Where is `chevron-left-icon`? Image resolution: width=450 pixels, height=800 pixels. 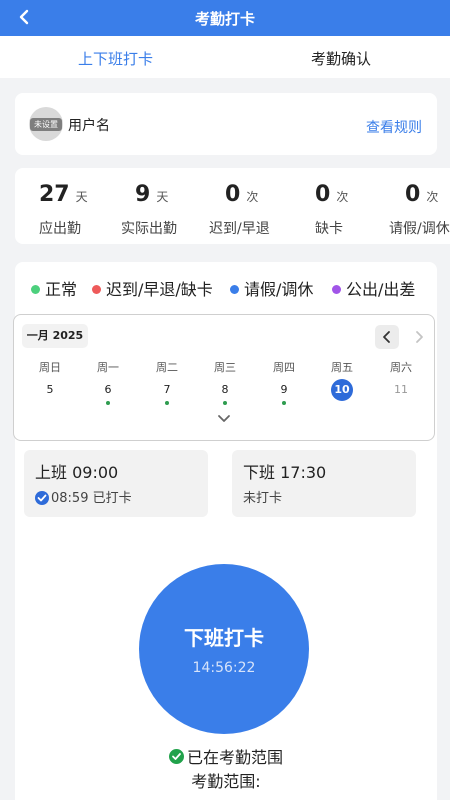
chevron-left-icon is located at coordinates (386, 337).